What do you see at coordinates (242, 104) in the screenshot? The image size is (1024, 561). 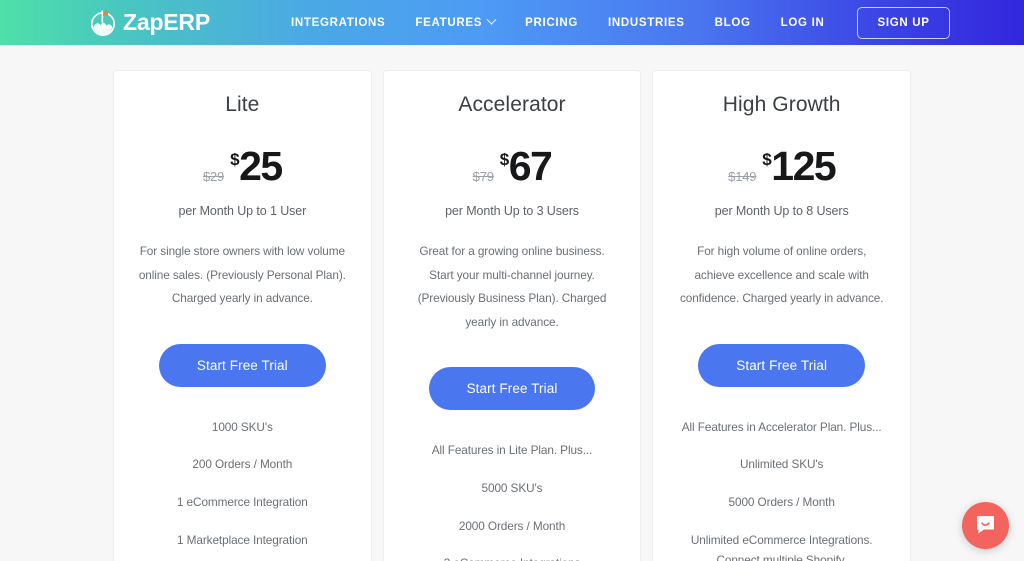 I see `plan-title: Lite` at bounding box center [242, 104].